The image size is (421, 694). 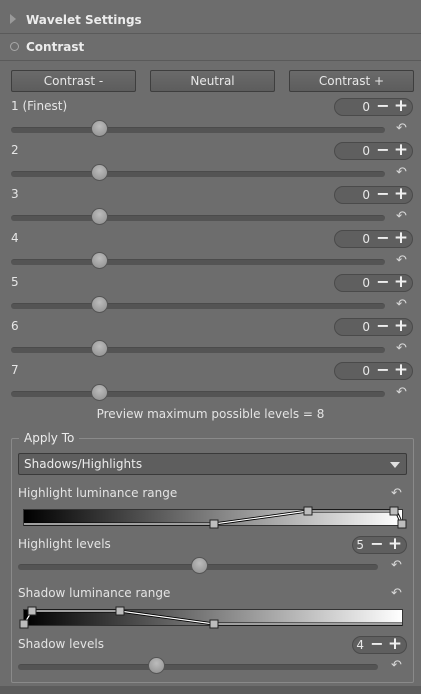 I want to click on highlight-levels-label: Highlight levels, so click(x=64, y=544).